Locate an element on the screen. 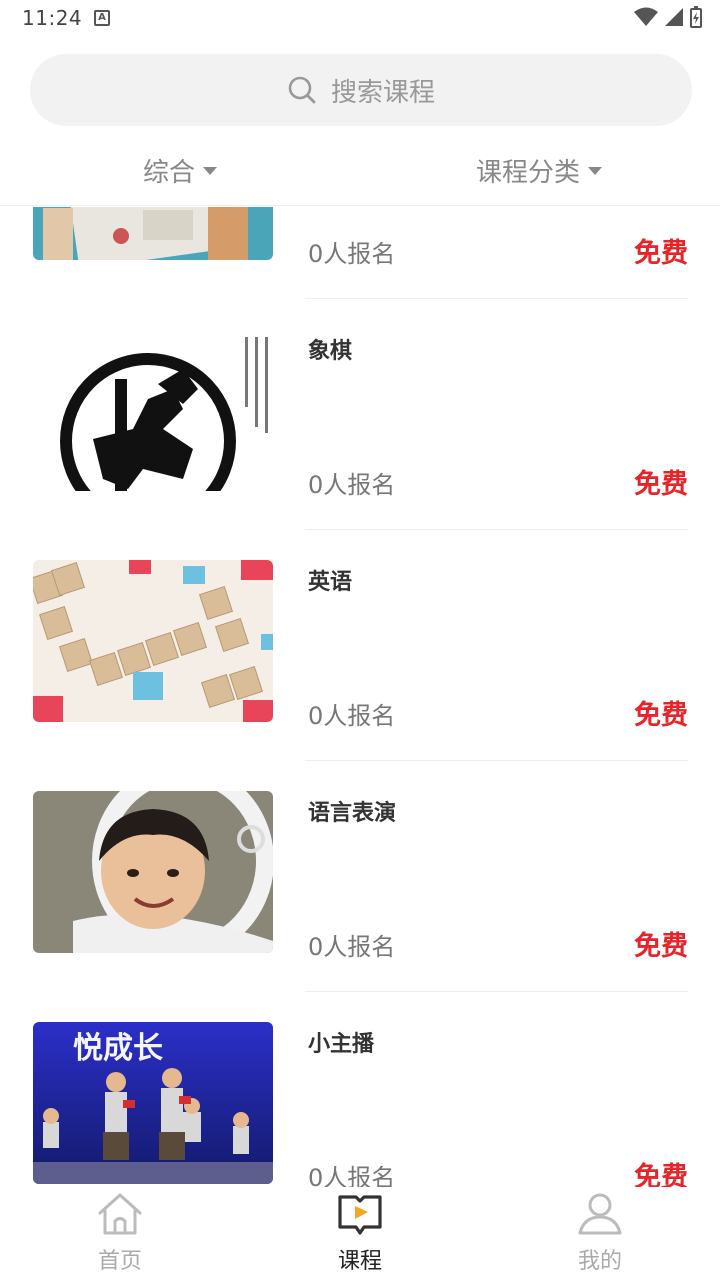  search-icon is located at coordinates (302, 90).